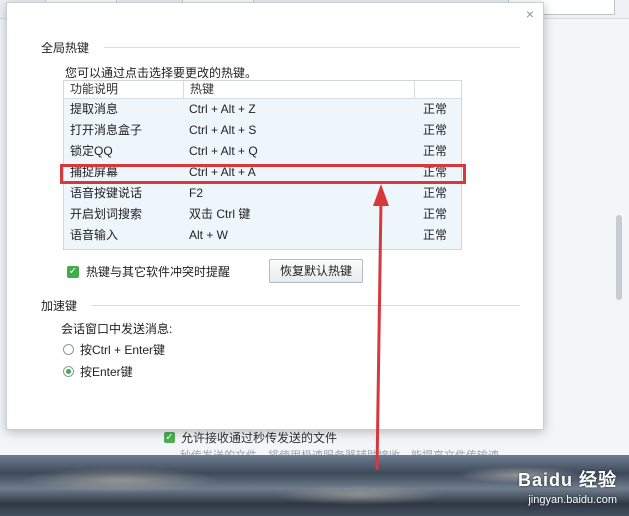 The width and height of the screenshot is (629, 516). I want to click on radio-checked-icon, so click(68, 371).